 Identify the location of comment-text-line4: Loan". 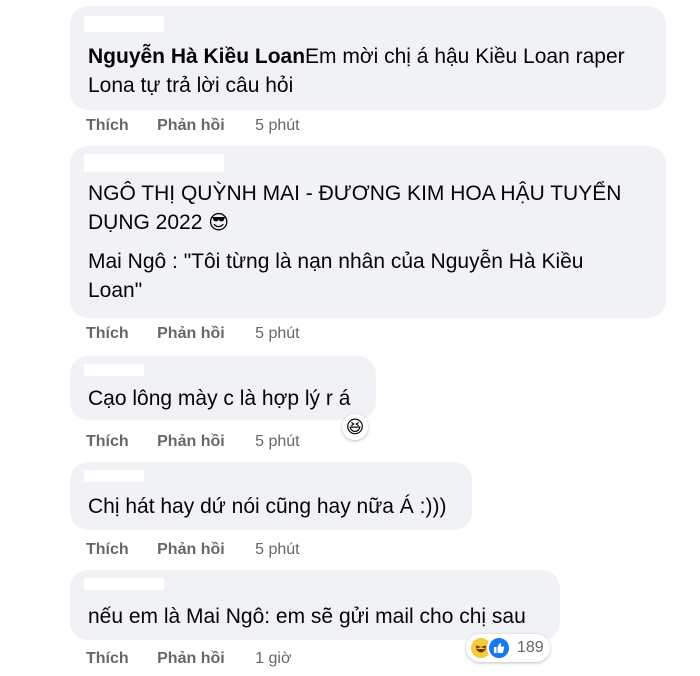
(115, 290).